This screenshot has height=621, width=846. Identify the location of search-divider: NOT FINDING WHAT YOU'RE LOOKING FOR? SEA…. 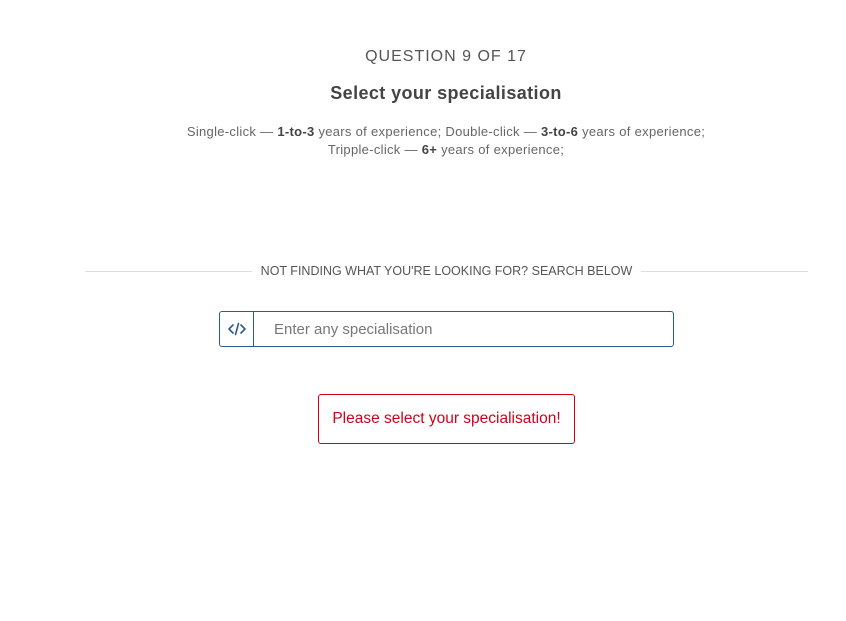
(446, 271).